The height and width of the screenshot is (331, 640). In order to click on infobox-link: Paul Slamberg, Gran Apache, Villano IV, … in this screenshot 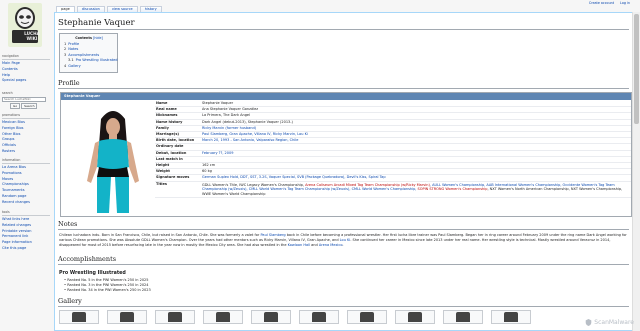, I will do `click(255, 134)`.